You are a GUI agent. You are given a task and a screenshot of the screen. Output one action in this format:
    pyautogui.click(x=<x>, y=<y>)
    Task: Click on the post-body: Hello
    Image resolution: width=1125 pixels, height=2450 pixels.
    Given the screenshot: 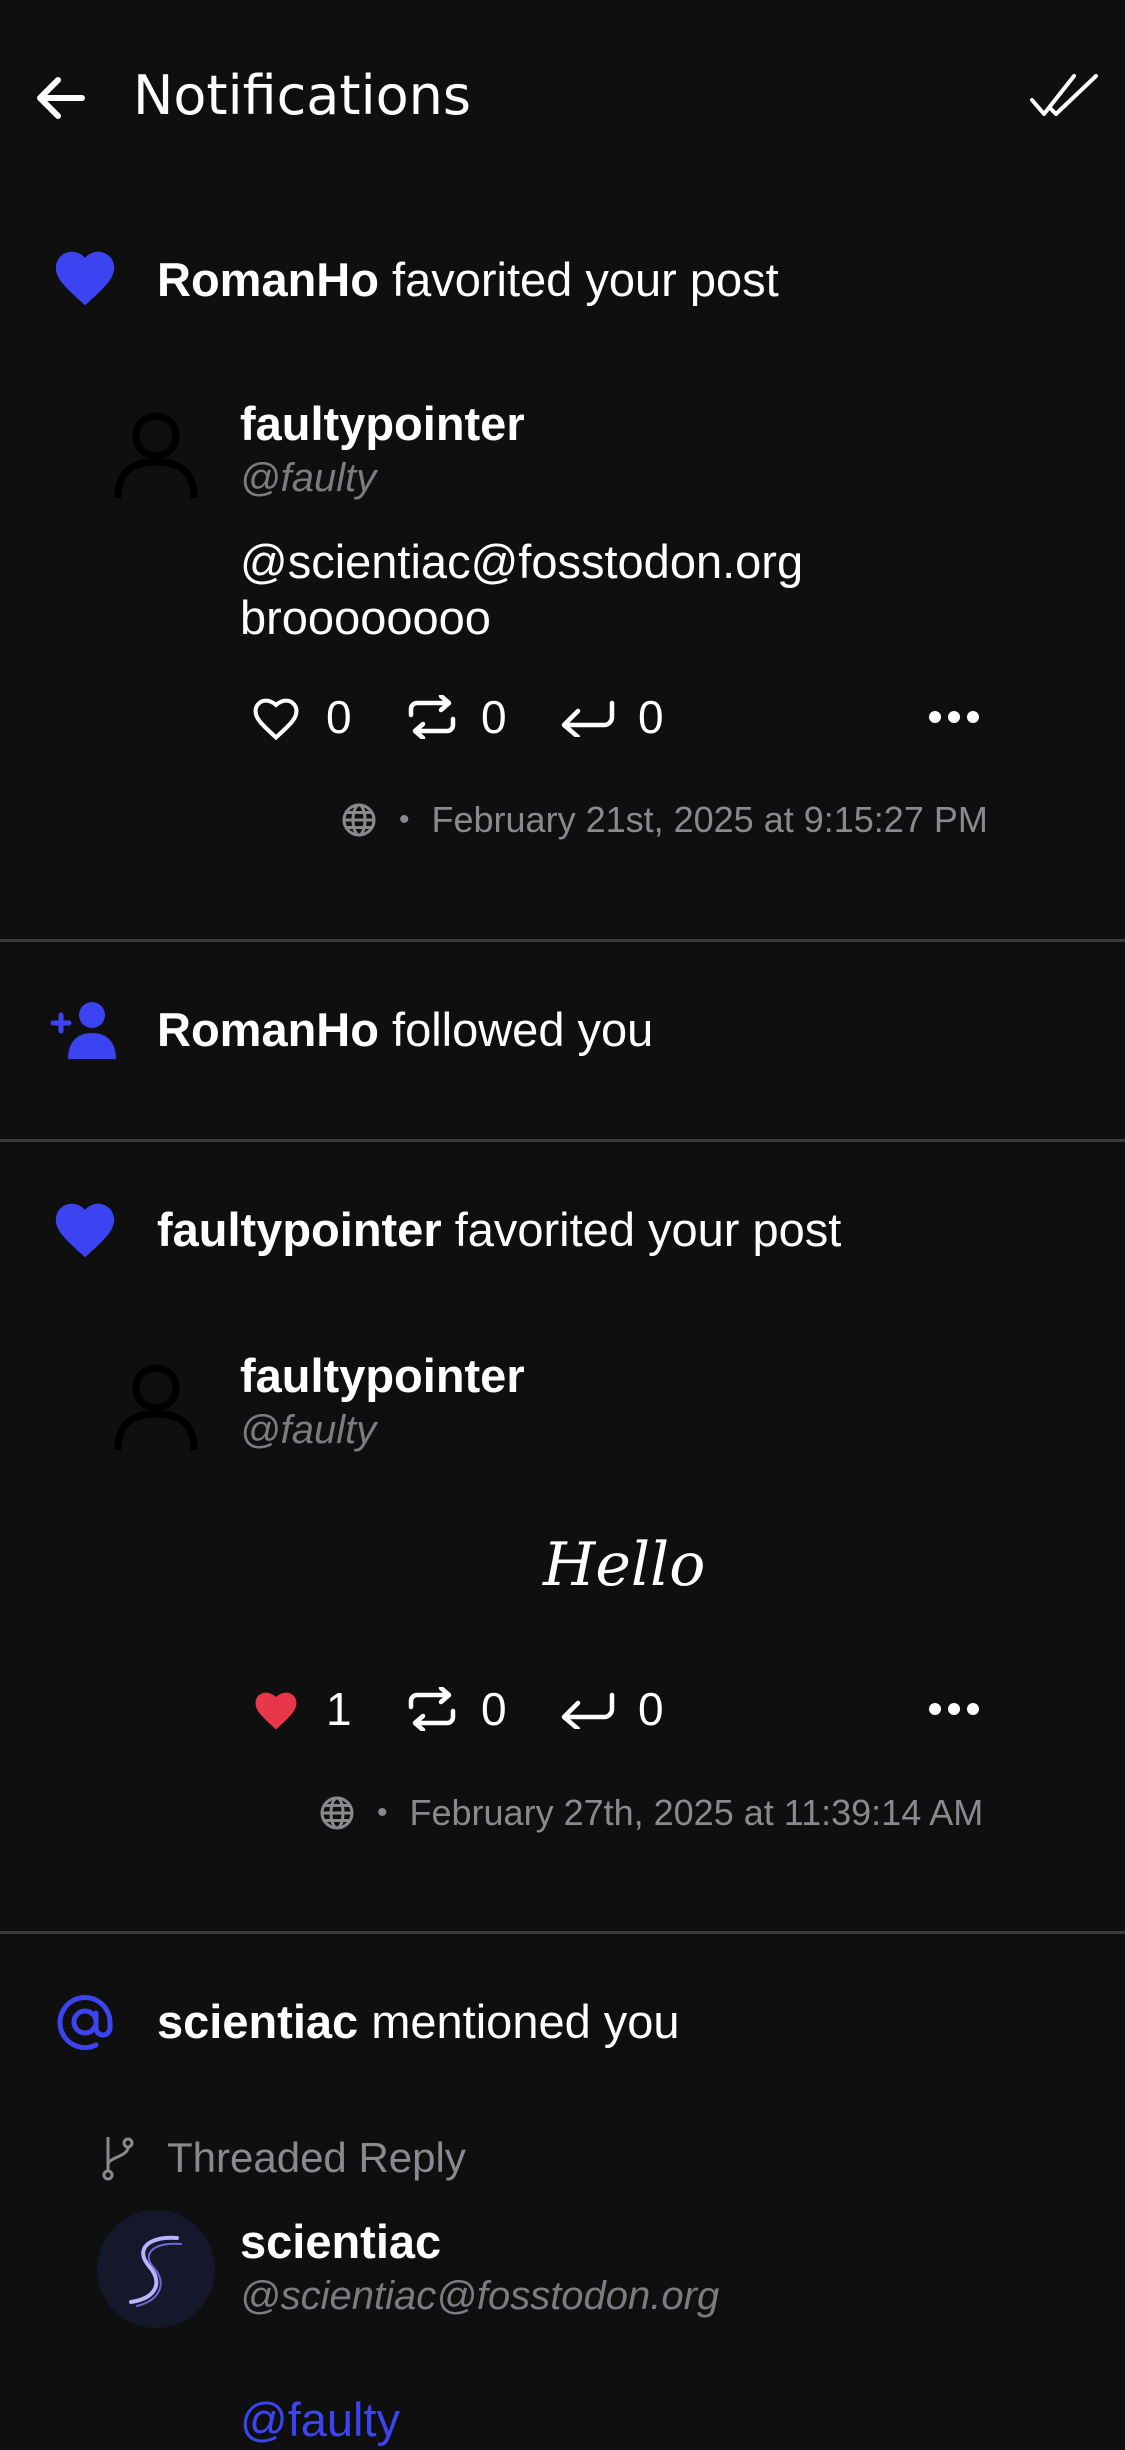 What is the action you would take?
    pyautogui.click(x=624, y=1565)
    